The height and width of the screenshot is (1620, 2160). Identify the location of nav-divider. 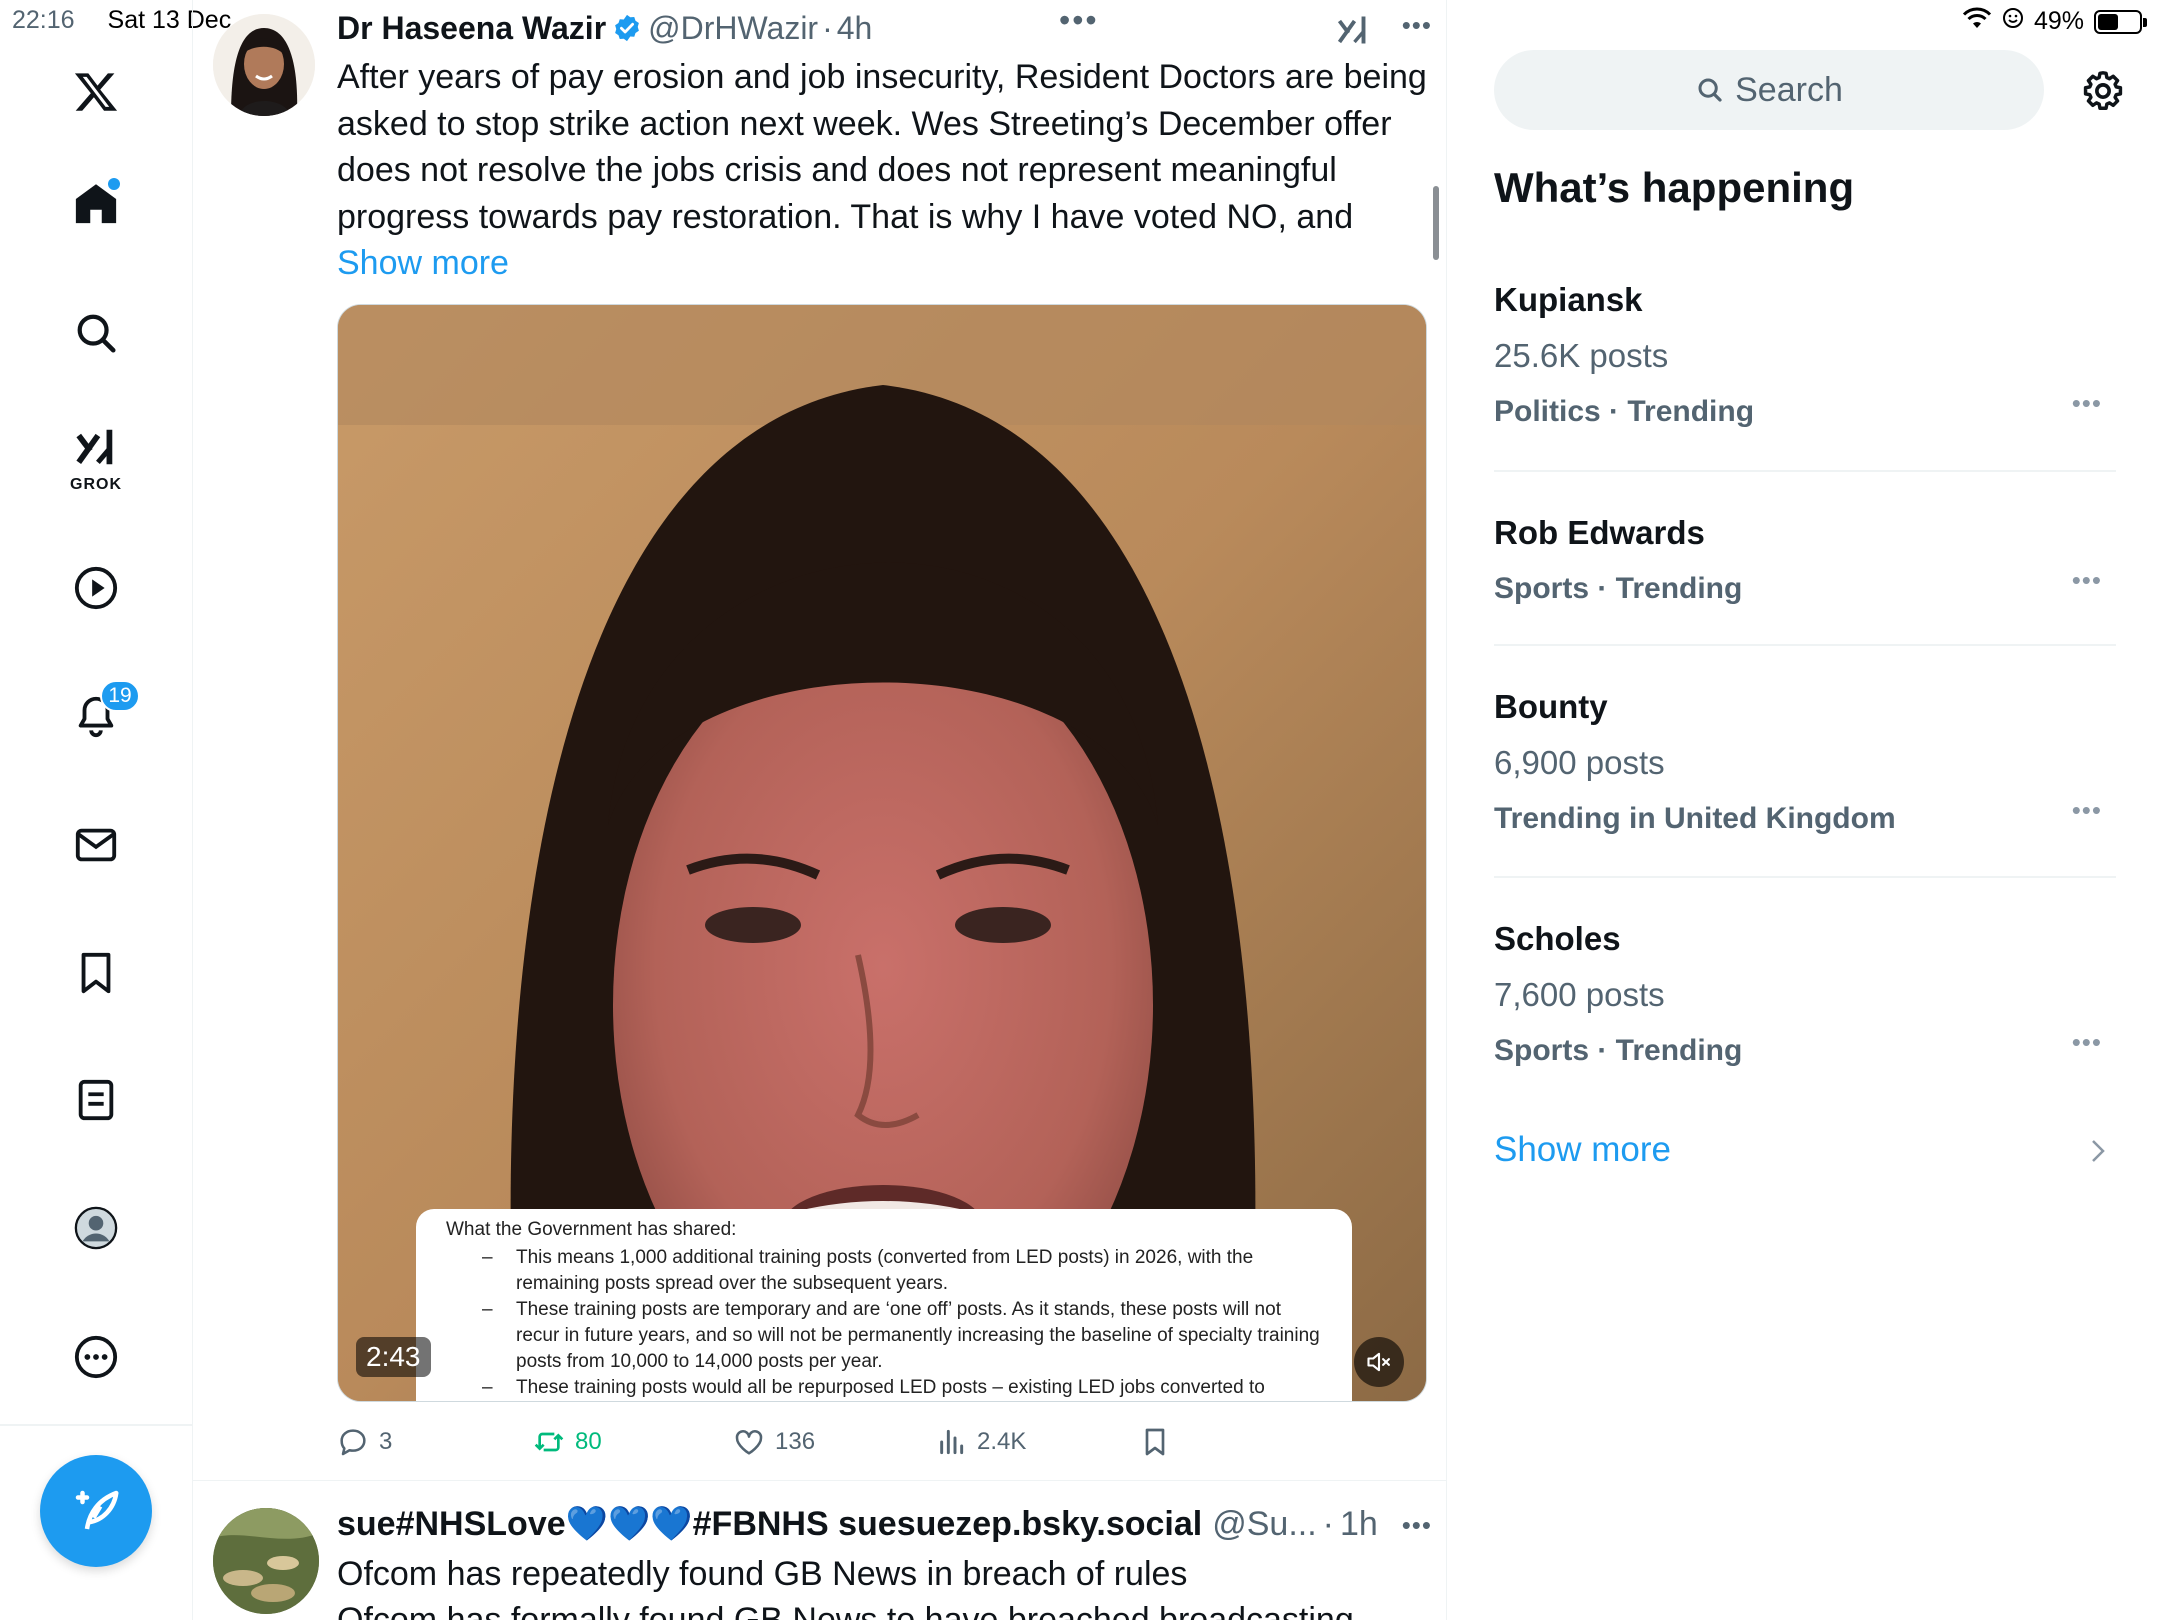
(96, 1425).